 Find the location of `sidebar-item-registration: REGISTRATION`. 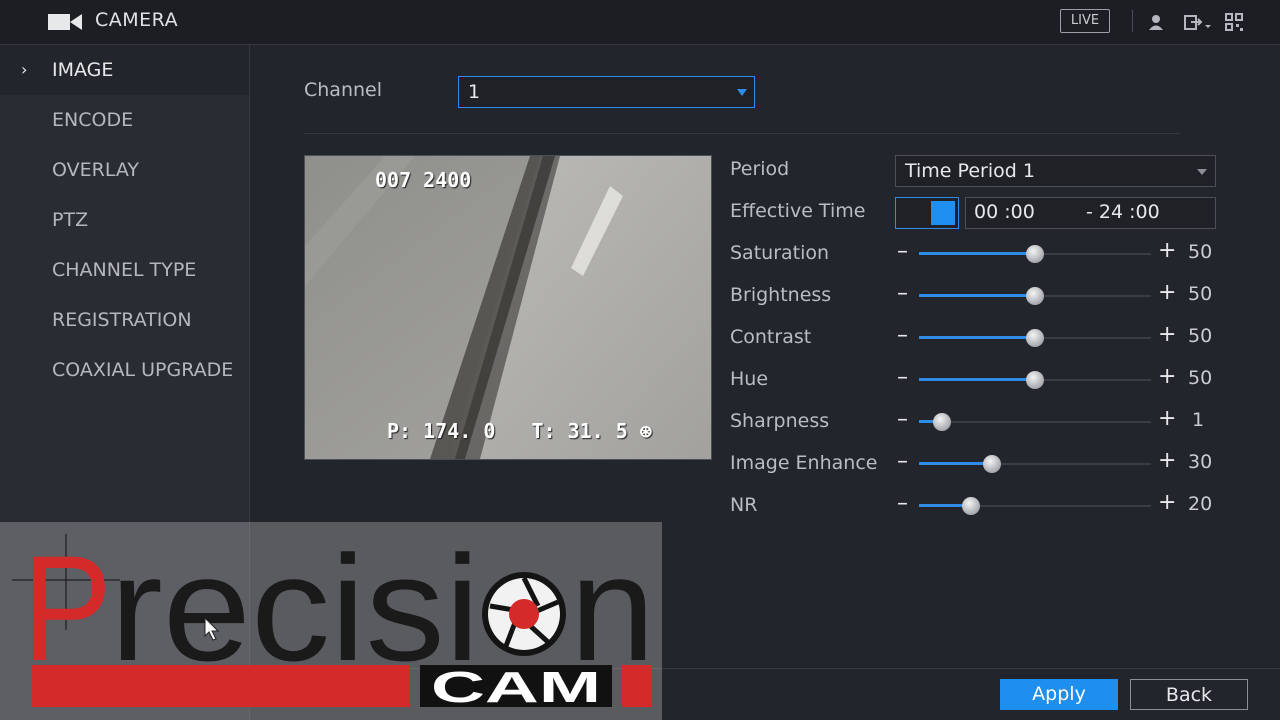

sidebar-item-registration: REGISTRATION is located at coordinates (124, 320).